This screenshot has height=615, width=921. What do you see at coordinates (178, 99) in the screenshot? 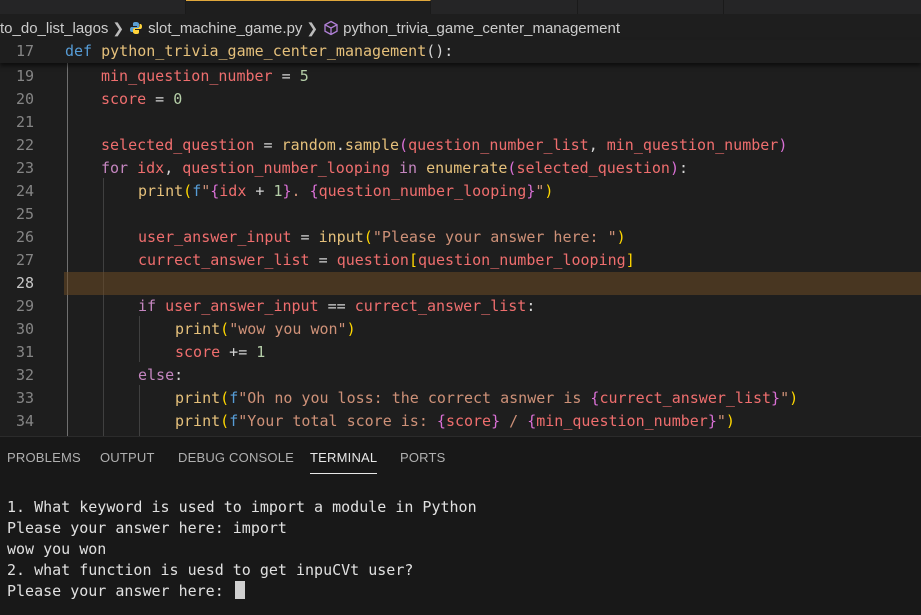
I see `number-literal: 0` at bounding box center [178, 99].